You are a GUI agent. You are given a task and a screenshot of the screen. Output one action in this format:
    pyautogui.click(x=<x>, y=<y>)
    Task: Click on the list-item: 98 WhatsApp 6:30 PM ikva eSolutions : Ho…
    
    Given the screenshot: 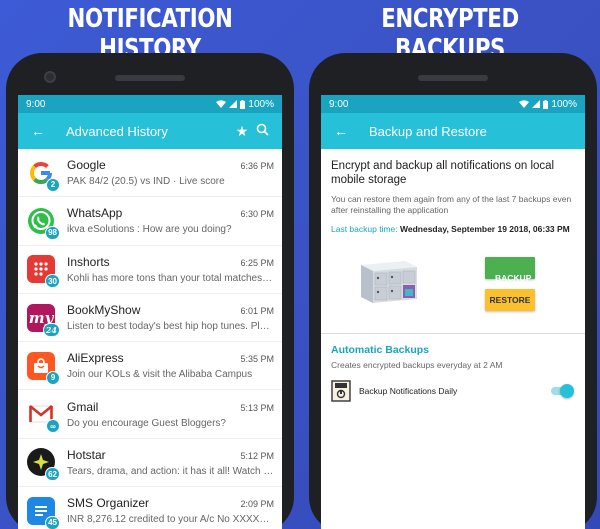 What is the action you would take?
    pyautogui.click(x=150, y=221)
    